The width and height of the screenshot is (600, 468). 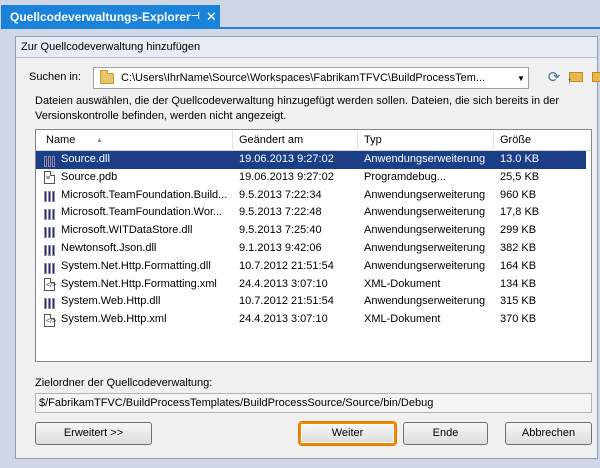 What do you see at coordinates (554, 77) in the screenshot?
I see `refresh-icon: ⟳` at bounding box center [554, 77].